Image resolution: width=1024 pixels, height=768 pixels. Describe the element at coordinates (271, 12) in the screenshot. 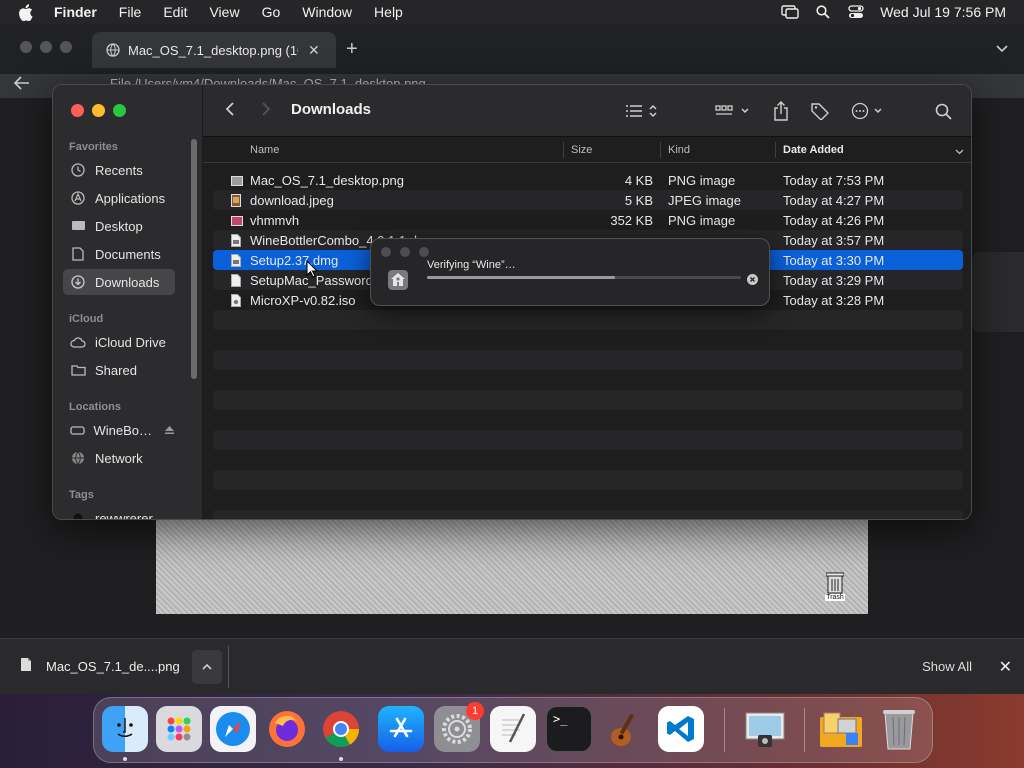

I see `menu-go: Go` at that location.